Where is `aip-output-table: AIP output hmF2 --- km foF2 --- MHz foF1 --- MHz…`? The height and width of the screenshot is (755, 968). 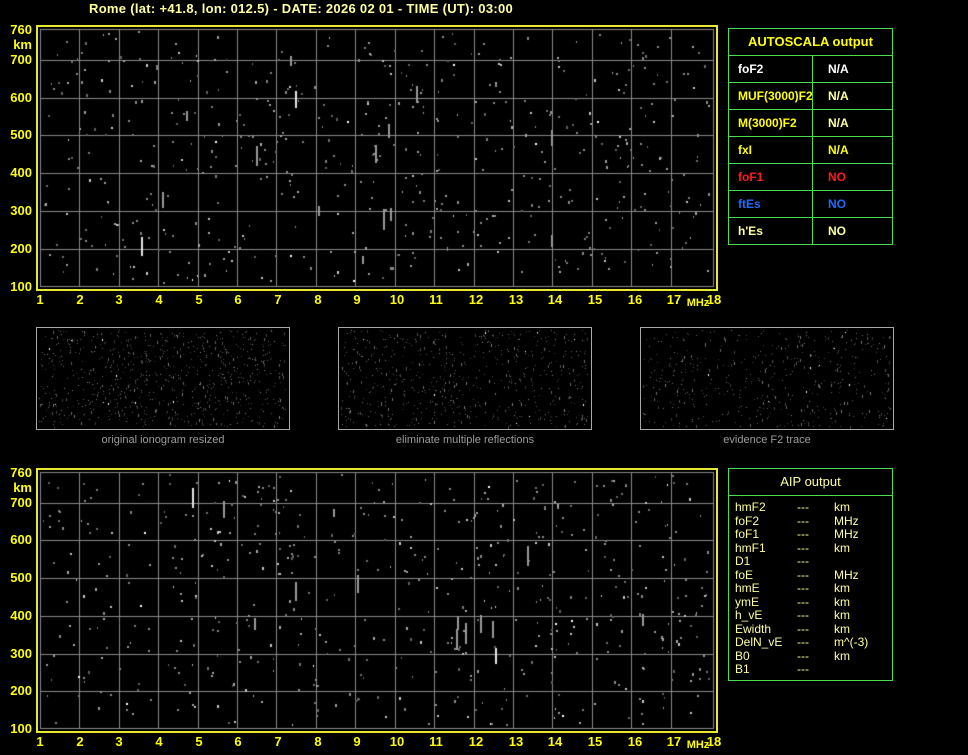
aip-output-table: AIP output hmF2 --- km foF2 --- MHz foF1 --- MHz… is located at coordinates (810, 574).